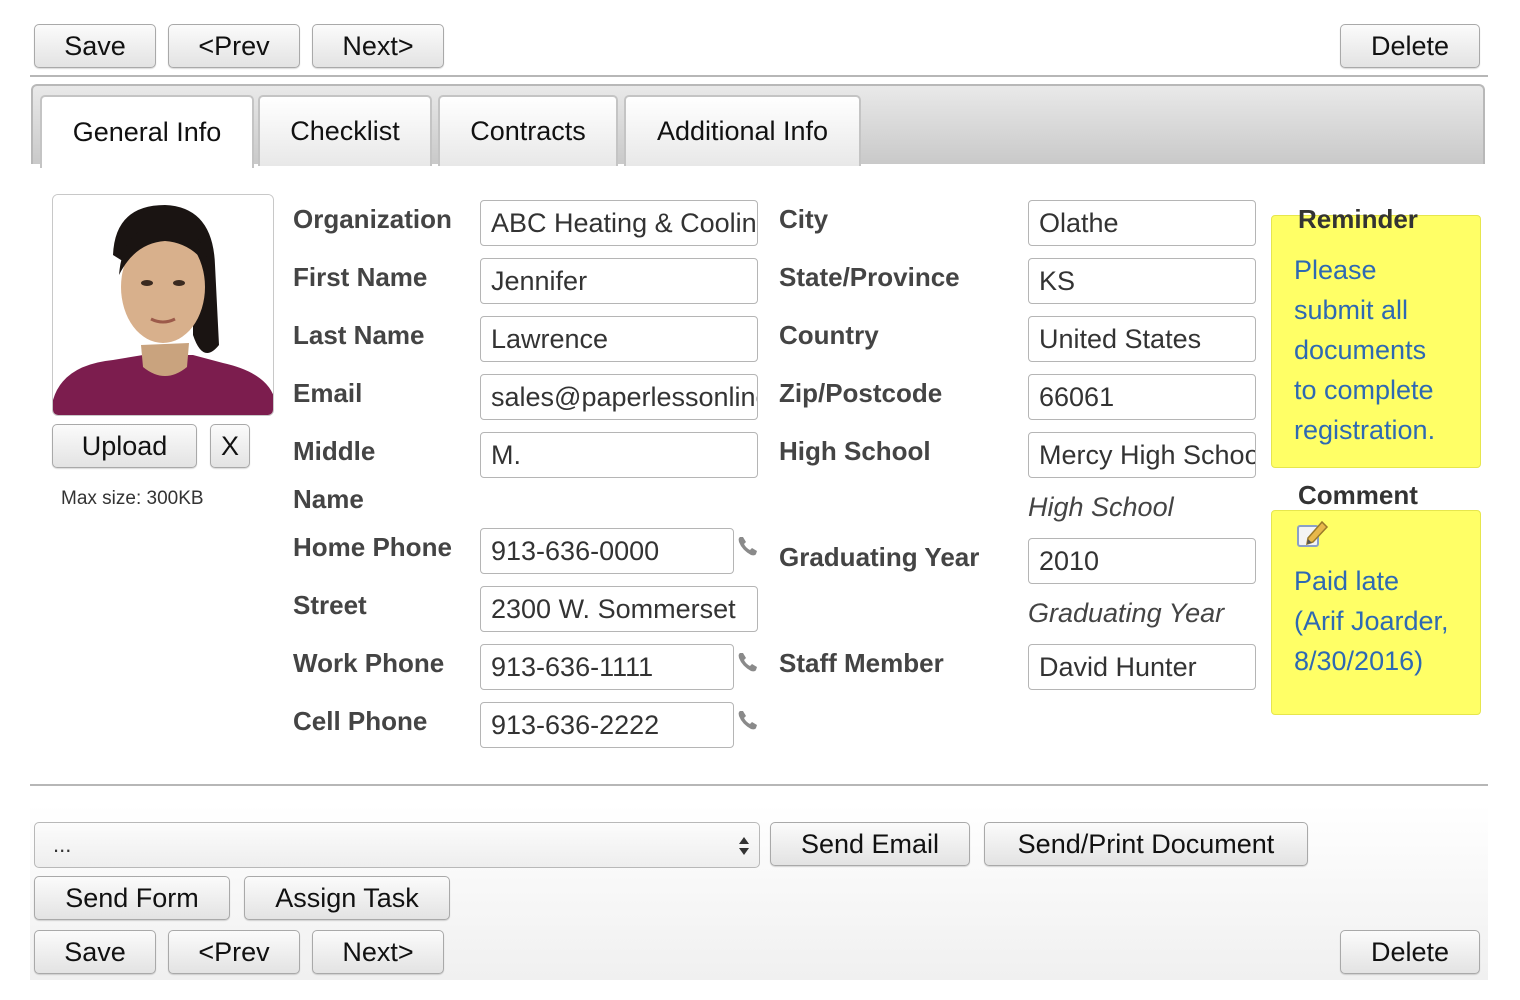 This screenshot has height=1000, width=1520. Describe the element at coordinates (328, 393) in the screenshot. I see `email-label: Email` at that location.